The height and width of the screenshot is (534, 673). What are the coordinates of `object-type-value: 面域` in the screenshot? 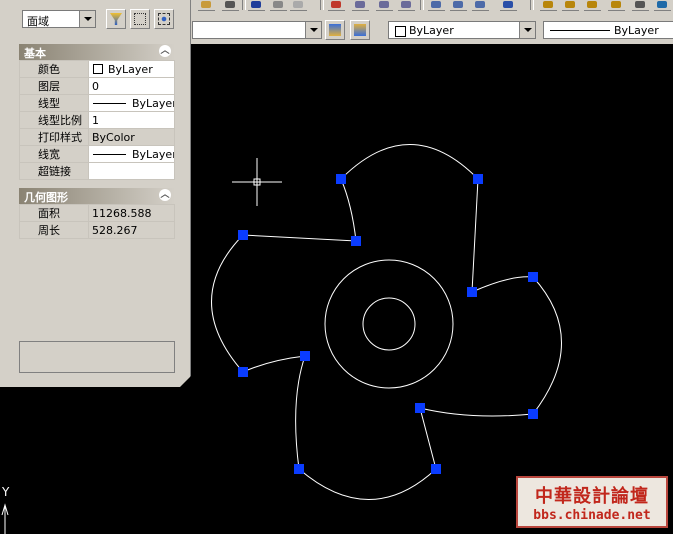 It's located at (38, 21).